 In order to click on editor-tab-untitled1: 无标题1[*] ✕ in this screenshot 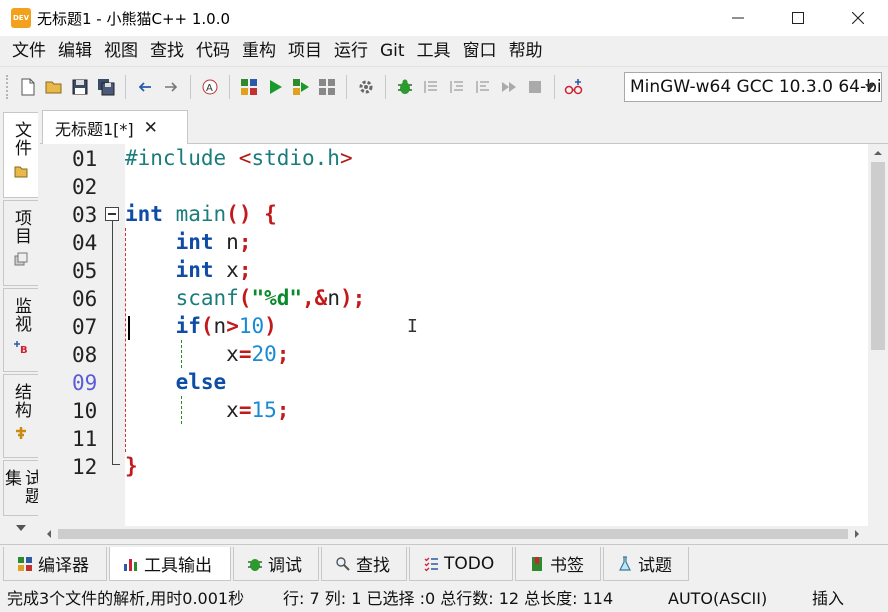, I will do `click(115, 127)`.